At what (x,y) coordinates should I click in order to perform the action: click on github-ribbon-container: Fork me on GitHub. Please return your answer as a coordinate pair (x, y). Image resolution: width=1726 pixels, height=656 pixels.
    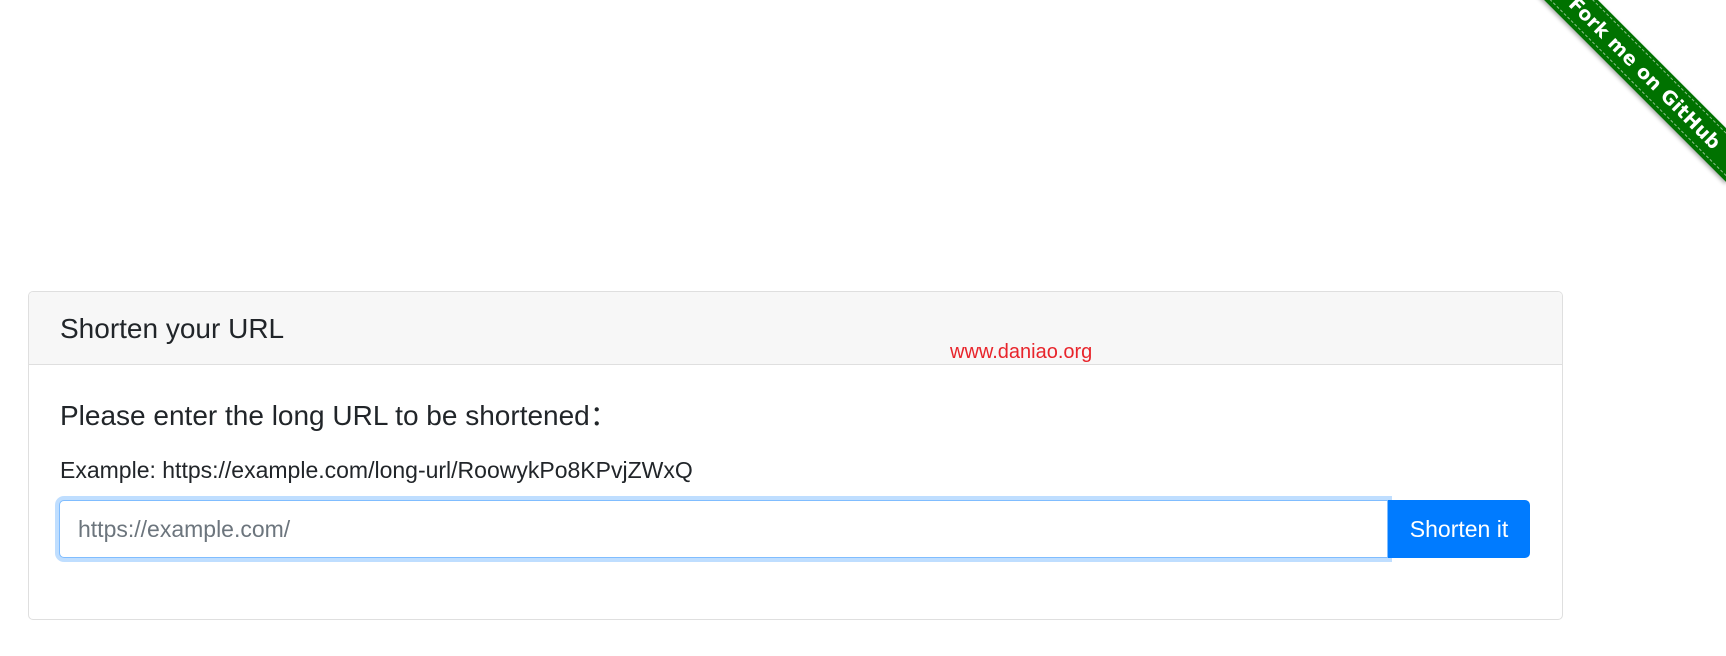
    Looking at the image, I should click on (1611, 115).